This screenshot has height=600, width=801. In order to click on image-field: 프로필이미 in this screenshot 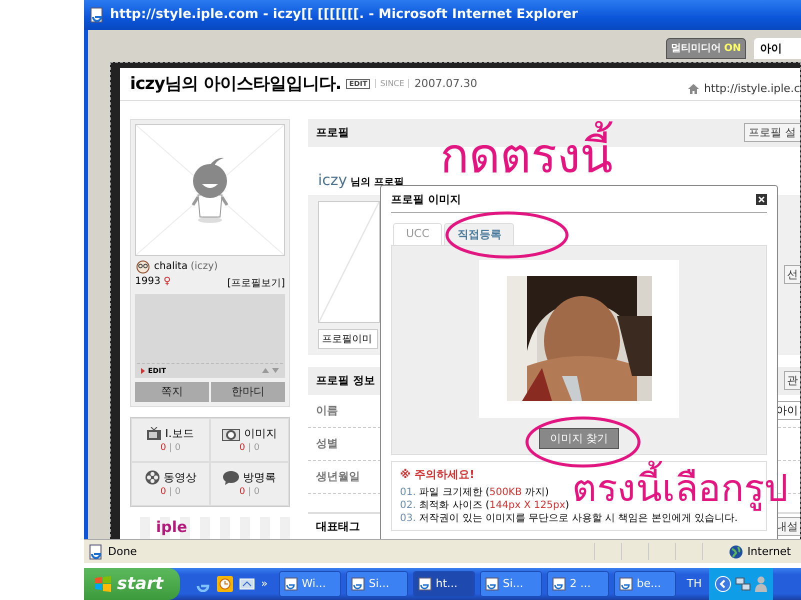, I will do `click(348, 338)`.